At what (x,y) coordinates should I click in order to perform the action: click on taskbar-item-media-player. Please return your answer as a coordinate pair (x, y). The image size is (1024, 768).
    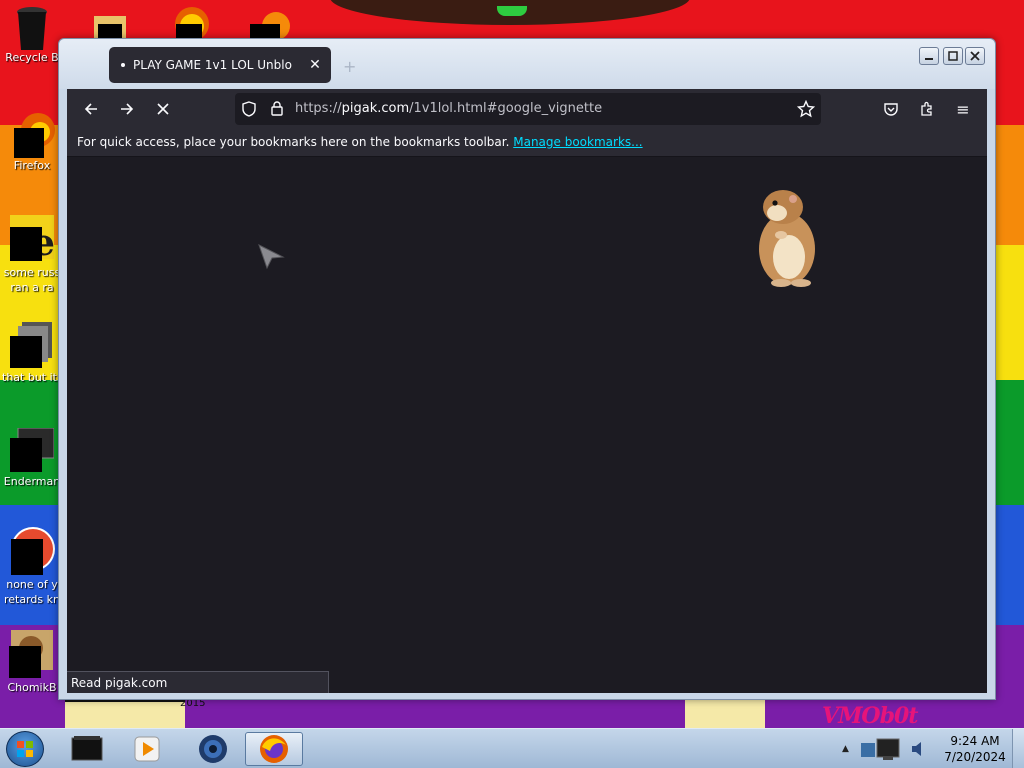
    Looking at the image, I should click on (147, 749).